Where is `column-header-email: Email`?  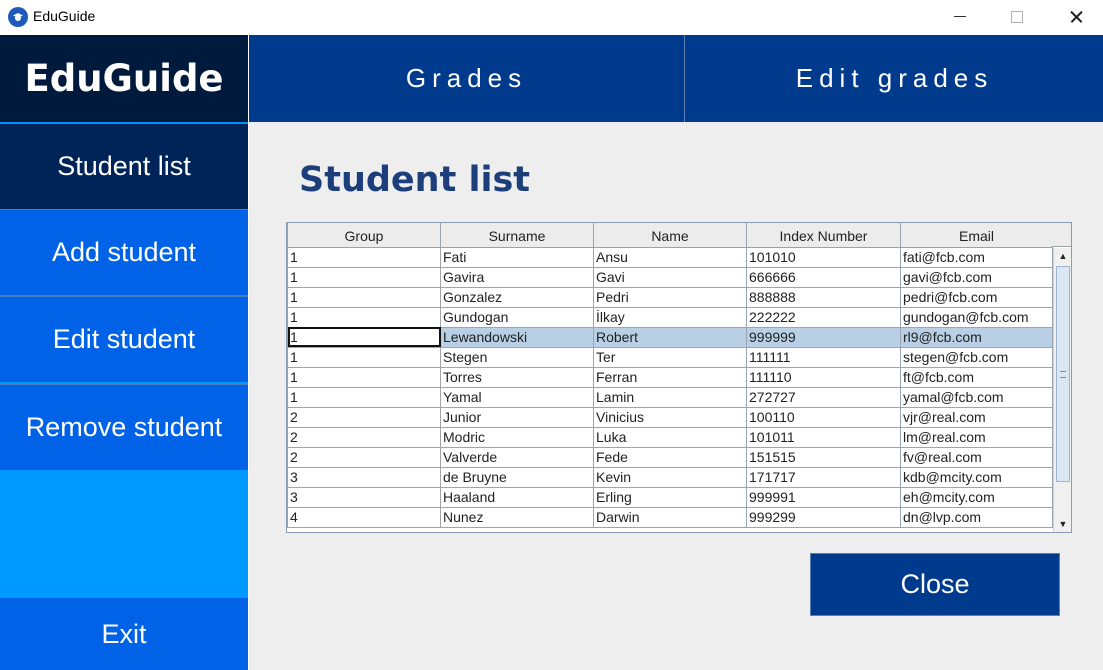 column-header-email: Email is located at coordinates (976, 235).